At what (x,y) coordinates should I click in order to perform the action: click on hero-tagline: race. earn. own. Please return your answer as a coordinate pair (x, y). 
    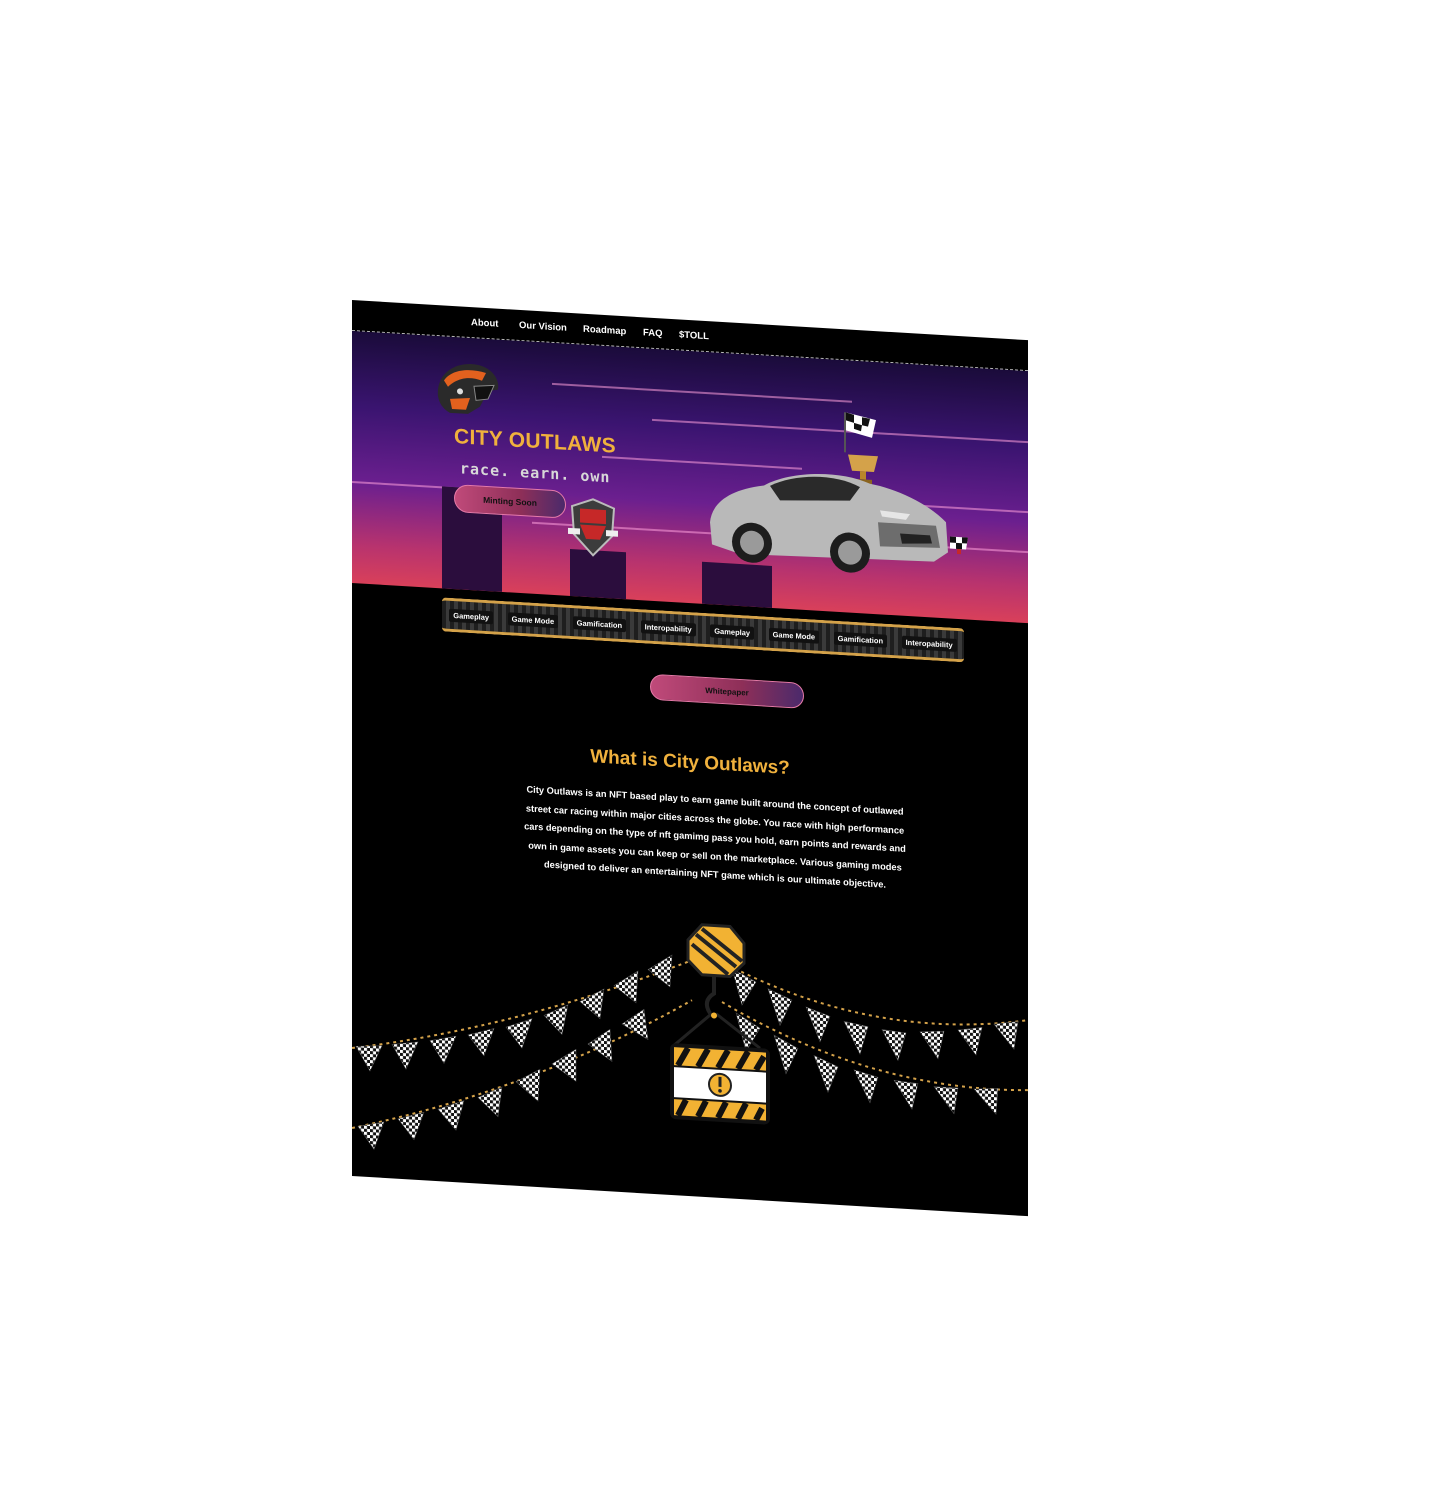
    Looking at the image, I should click on (535, 473).